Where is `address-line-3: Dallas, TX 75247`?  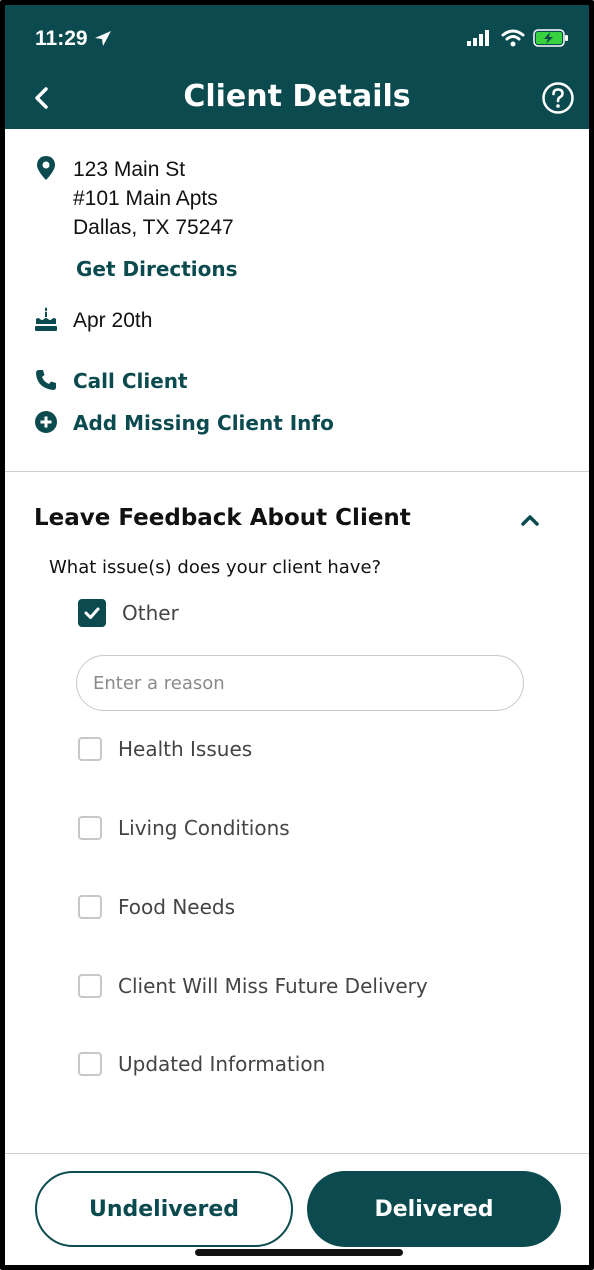 address-line-3: Dallas, TX 75247 is located at coordinates (153, 227).